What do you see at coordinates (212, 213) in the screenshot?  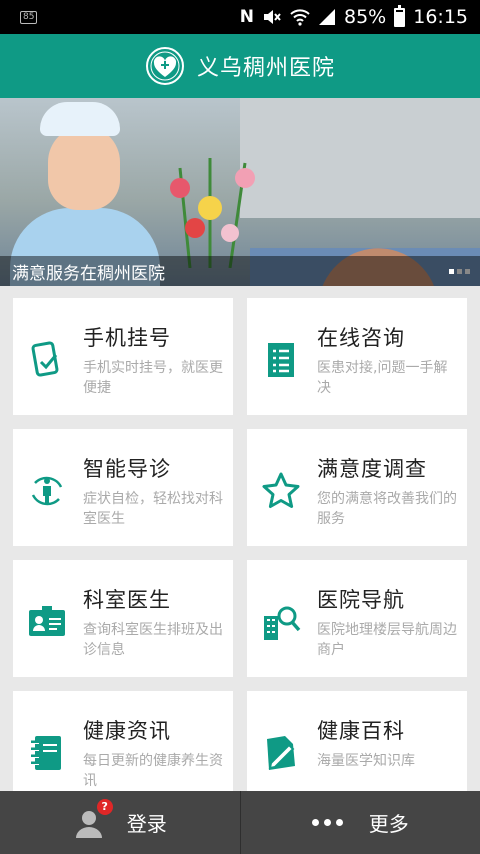 I see `banner-image-flowers` at bounding box center [212, 213].